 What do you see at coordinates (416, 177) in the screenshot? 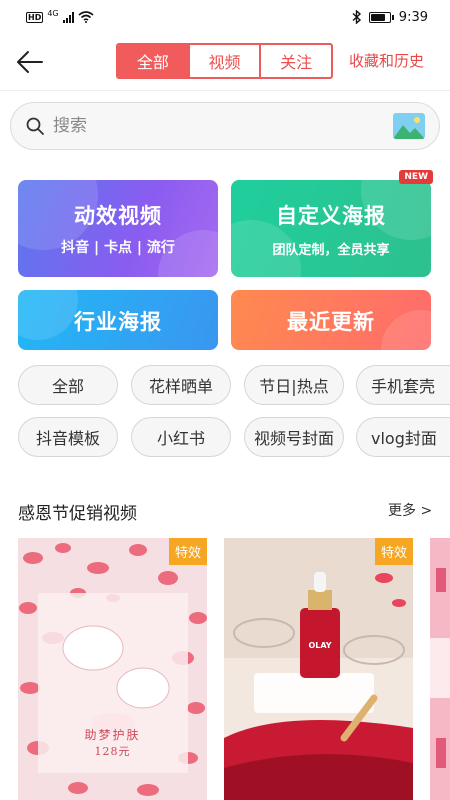
I see `new-badge: NEW` at bounding box center [416, 177].